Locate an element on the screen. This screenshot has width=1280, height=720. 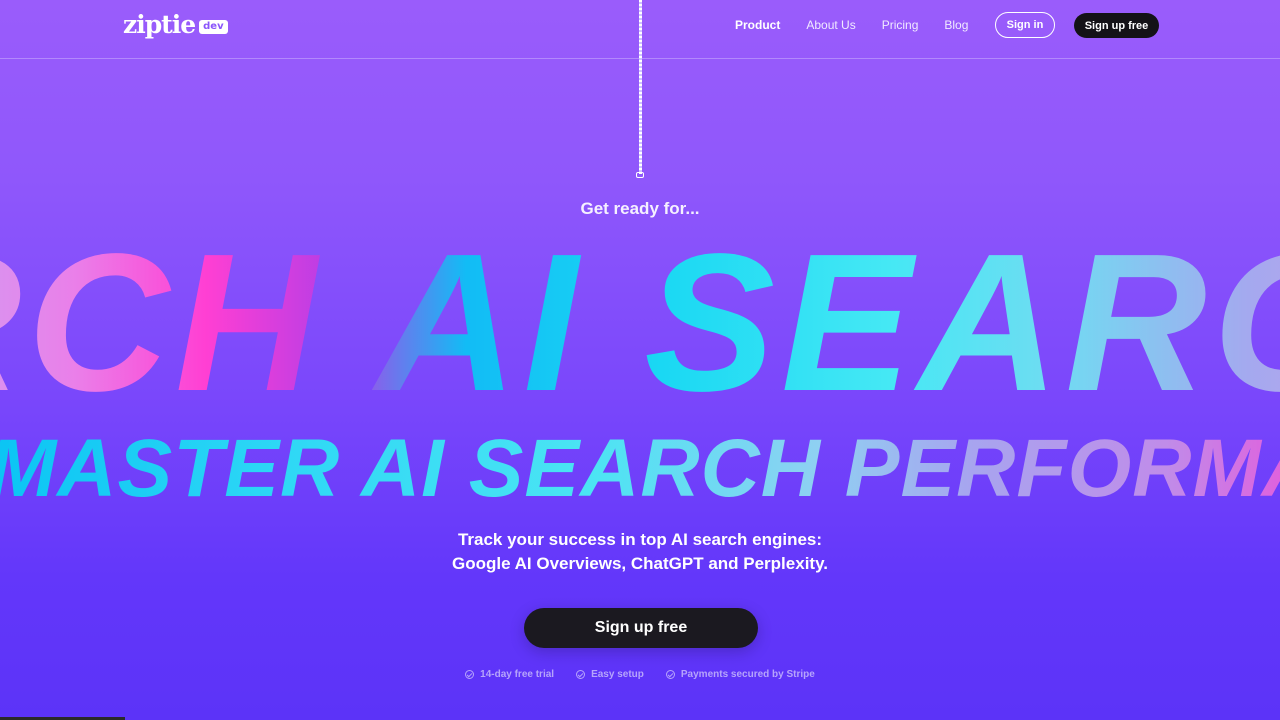
feature-free-trial: 14-day free trial is located at coordinates (509, 674).